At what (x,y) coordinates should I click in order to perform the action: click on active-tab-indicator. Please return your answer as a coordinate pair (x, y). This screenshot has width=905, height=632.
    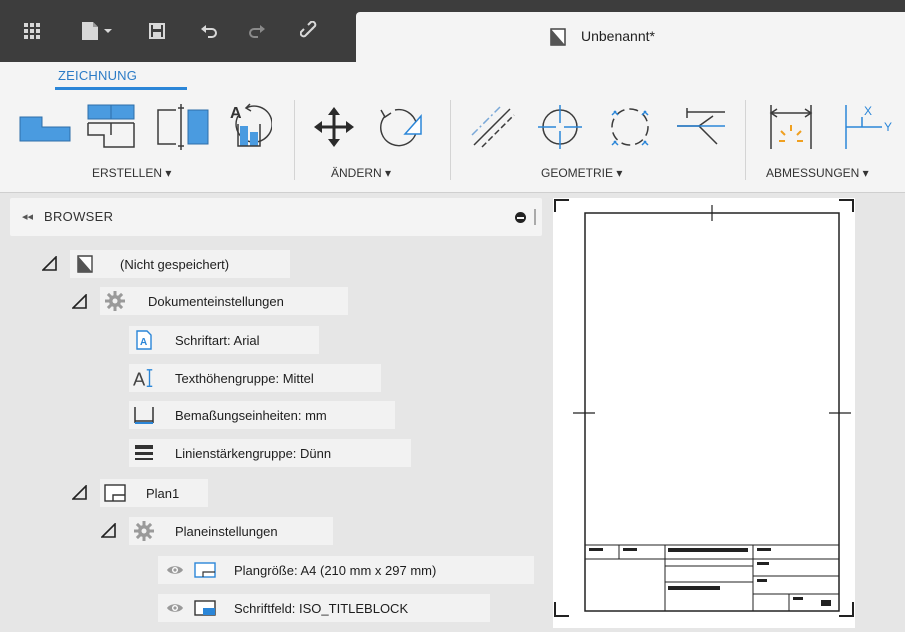
    Looking at the image, I should click on (121, 88).